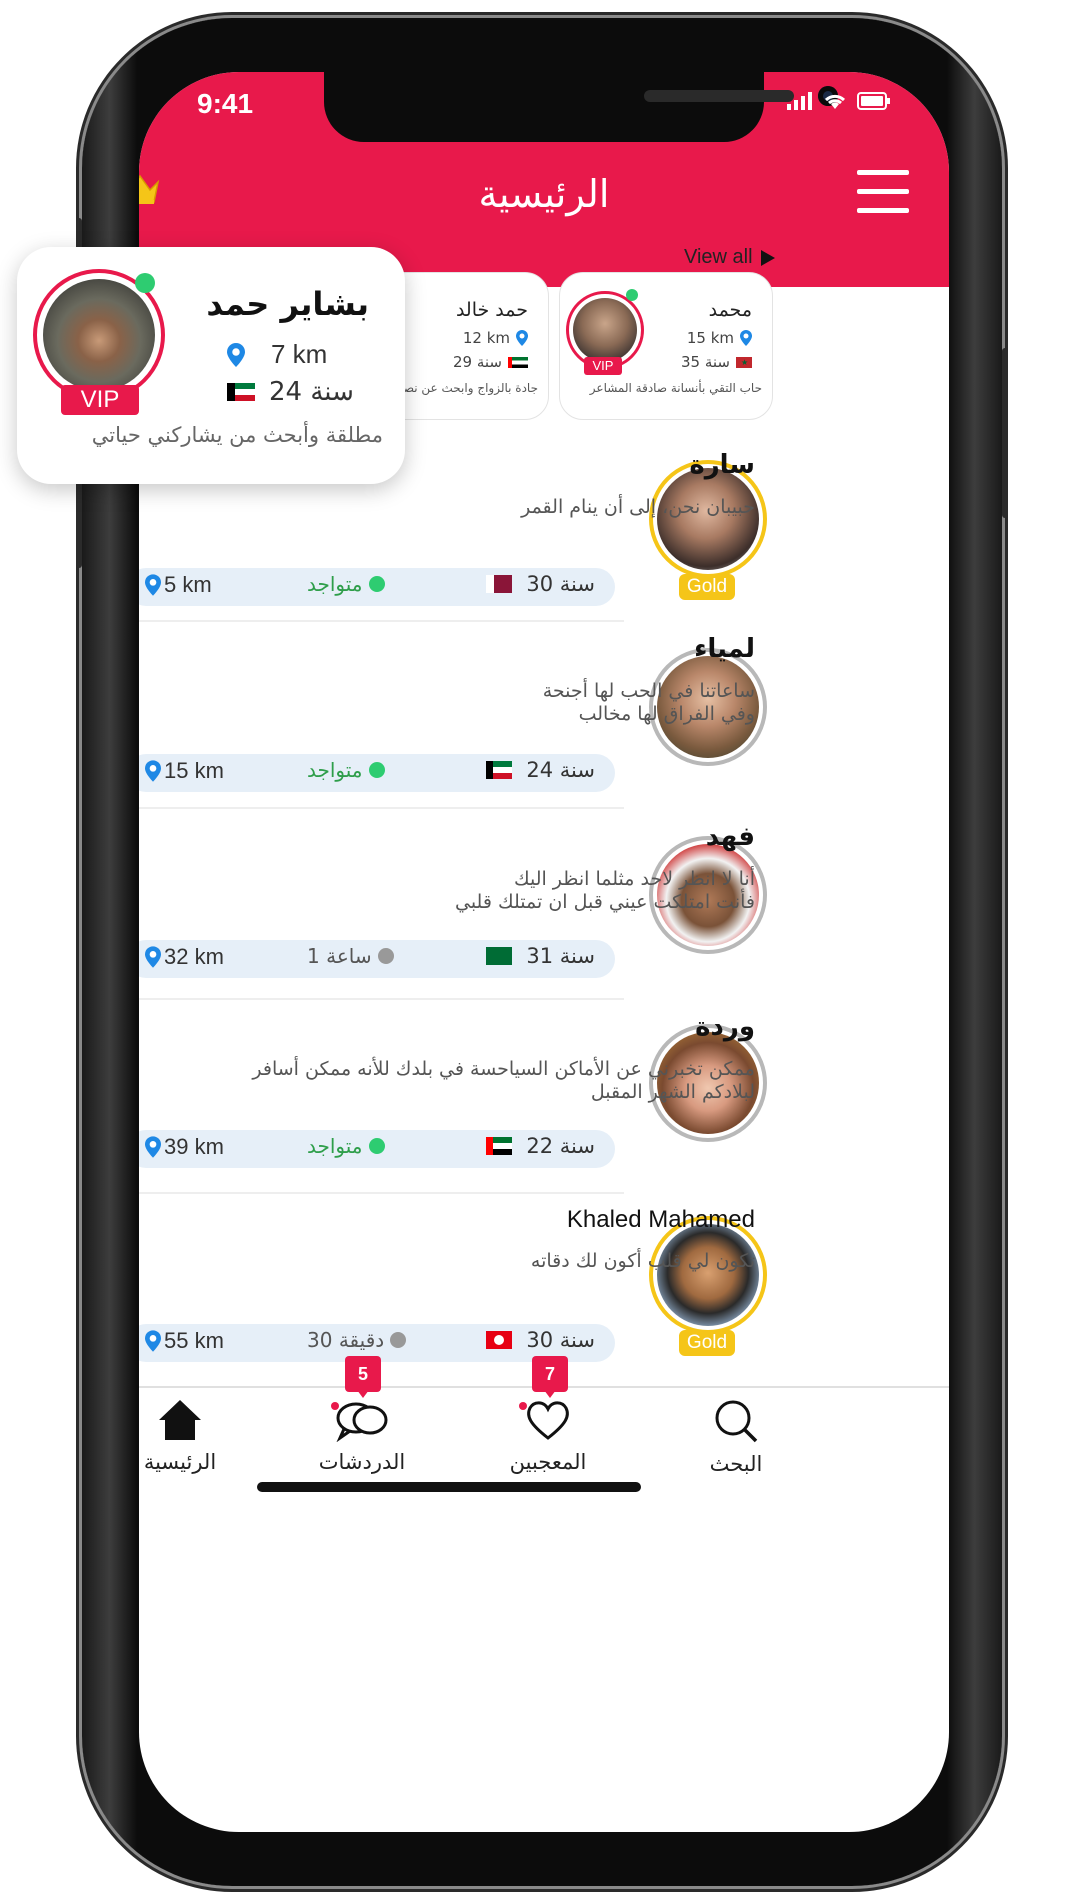 Image resolution: width=1090 pixels, height=1902 pixels. I want to click on tab-search: البحث, so click(736, 1437).